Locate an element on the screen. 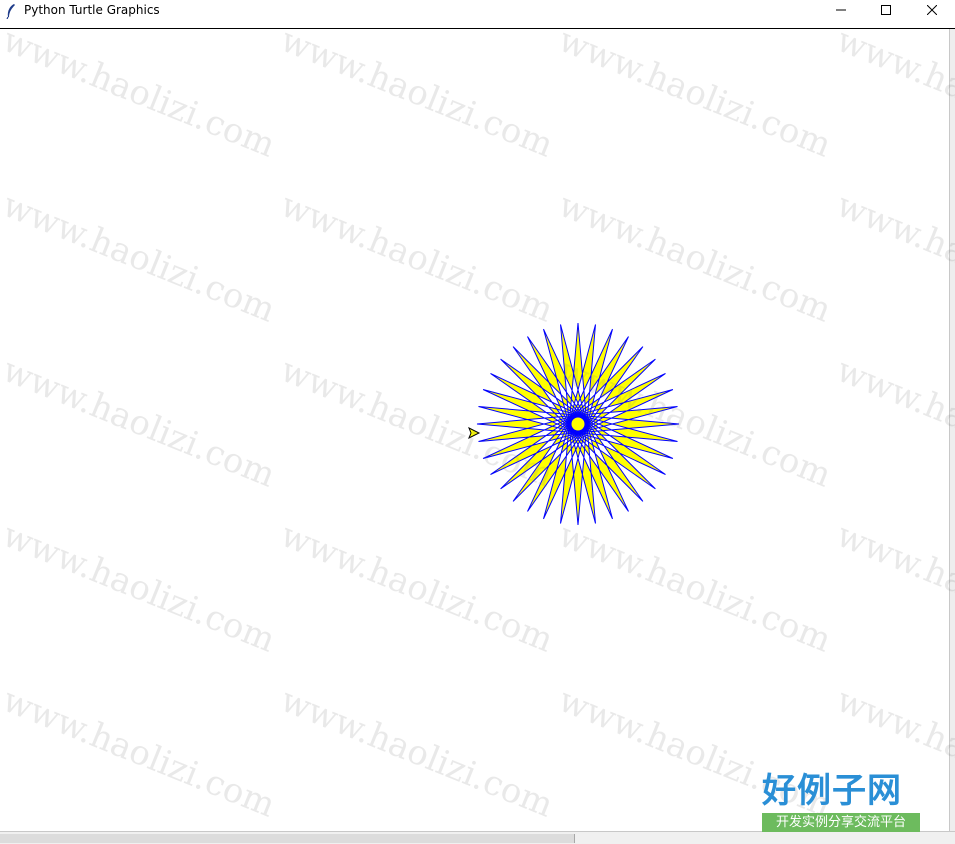 This screenshot has width=955, height=844. close-button is located at coordinates (932, 10).